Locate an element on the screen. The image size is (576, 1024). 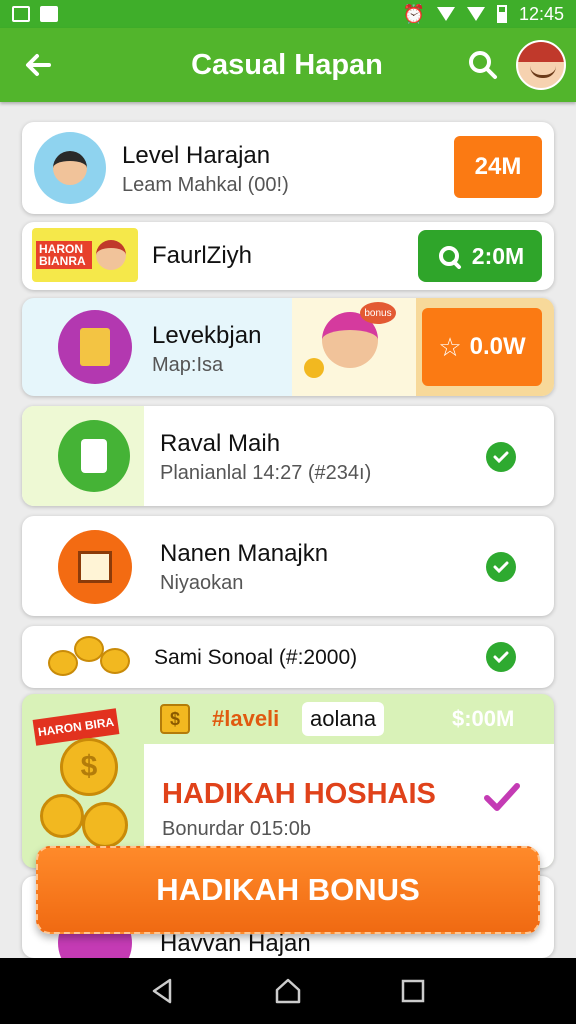
profile-avatar is located at coordinates (541, 65).